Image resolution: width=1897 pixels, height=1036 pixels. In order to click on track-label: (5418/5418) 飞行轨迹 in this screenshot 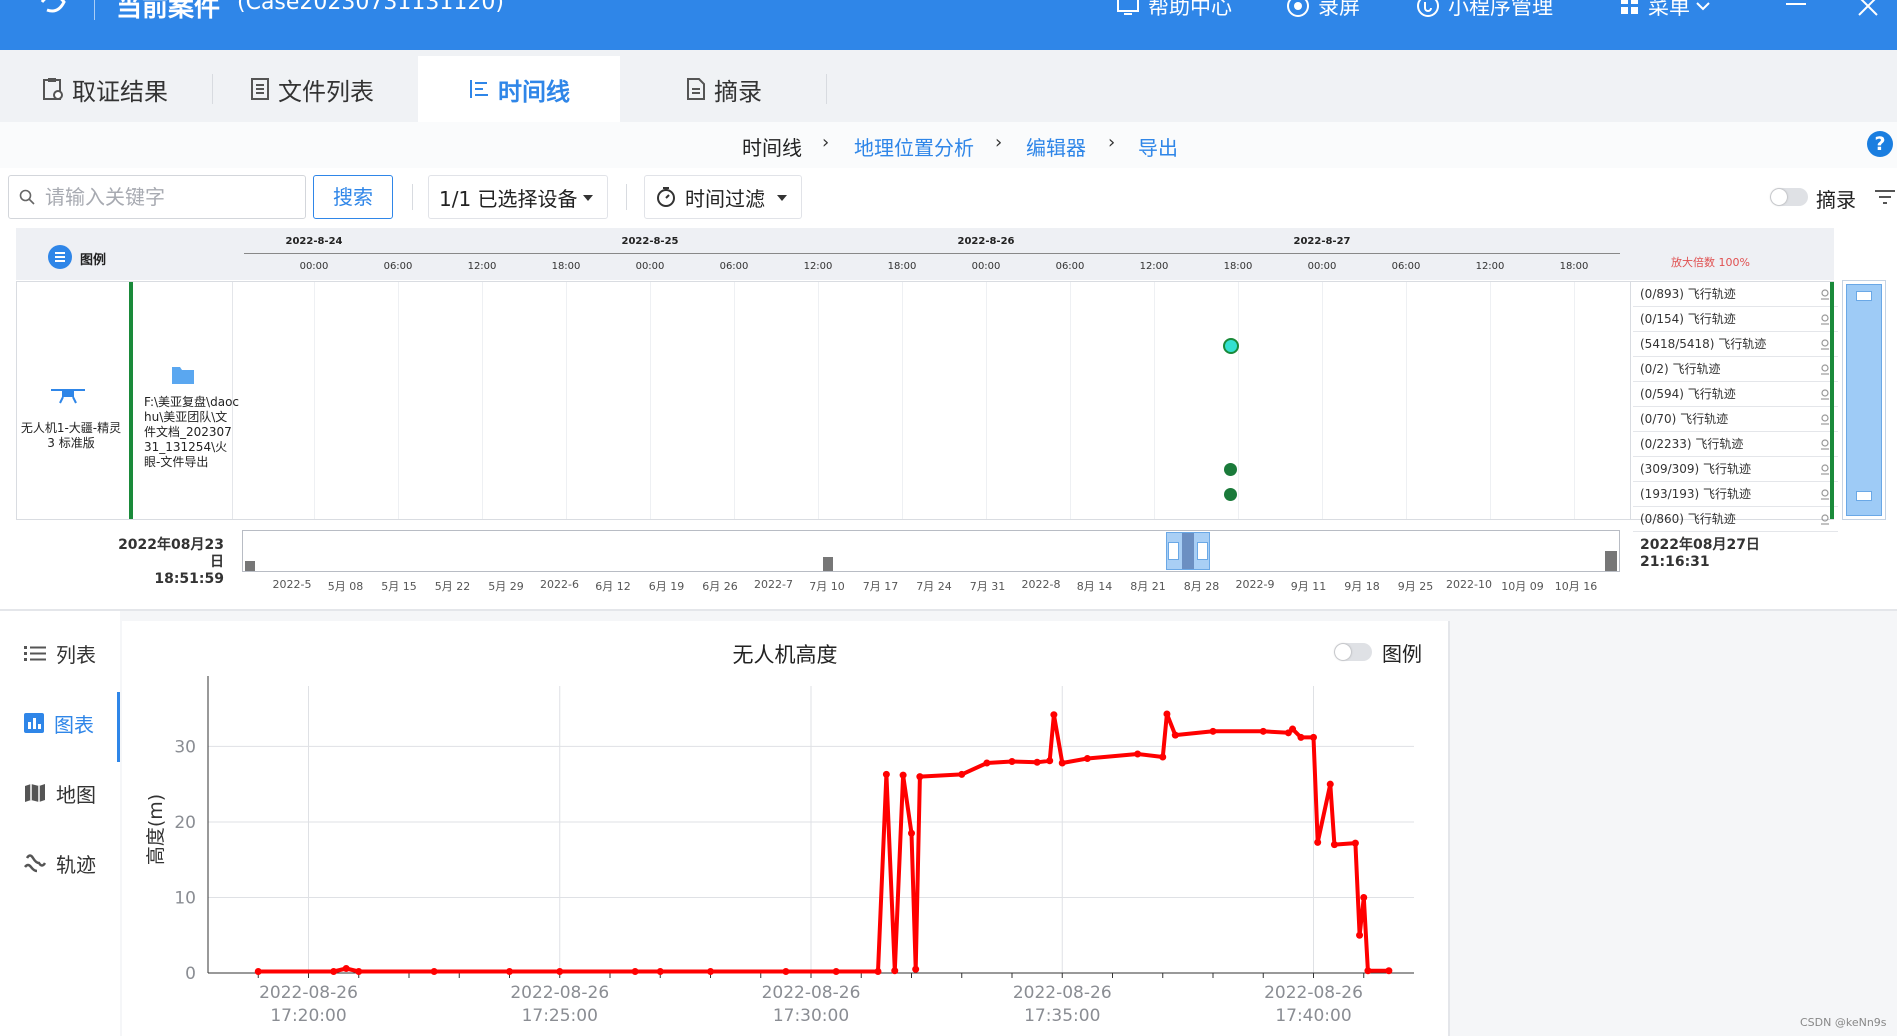, I will do `click(1703, 344)`.